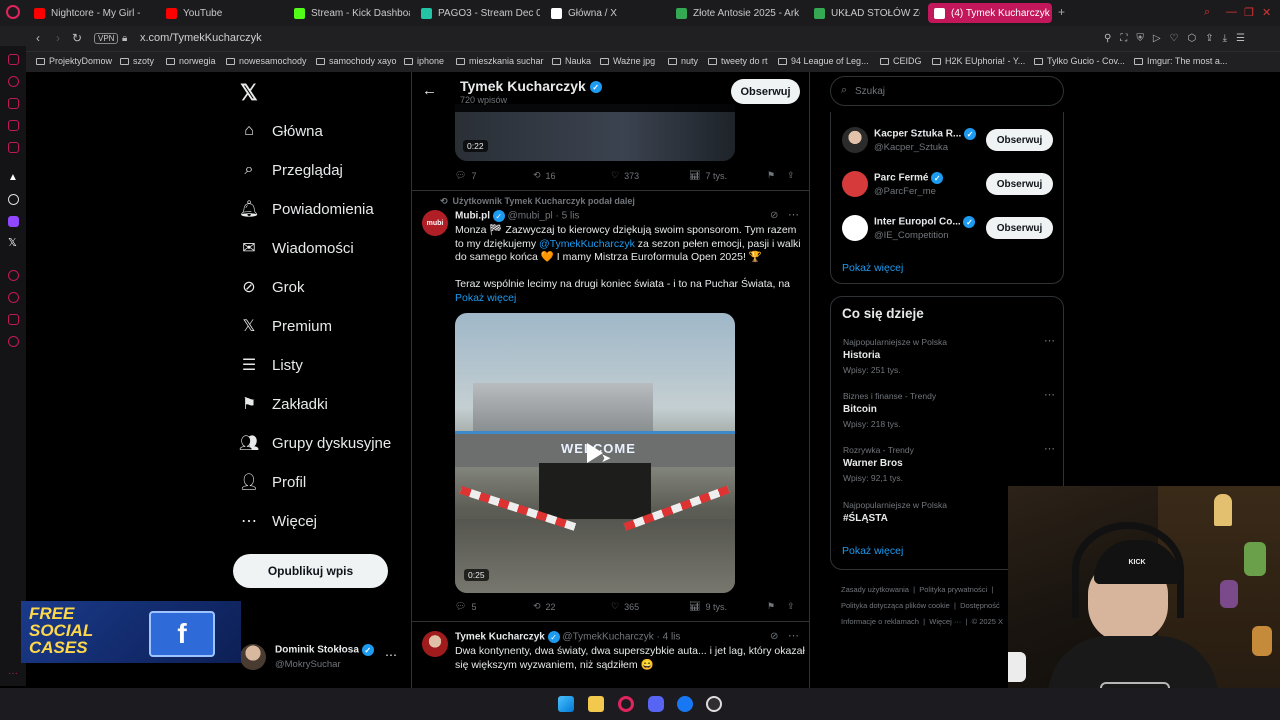  Describe the element at coordinates (735, 13) in the screenshot. I see `browser-tab: Złote Antosie 2025 - Ark` at that location.